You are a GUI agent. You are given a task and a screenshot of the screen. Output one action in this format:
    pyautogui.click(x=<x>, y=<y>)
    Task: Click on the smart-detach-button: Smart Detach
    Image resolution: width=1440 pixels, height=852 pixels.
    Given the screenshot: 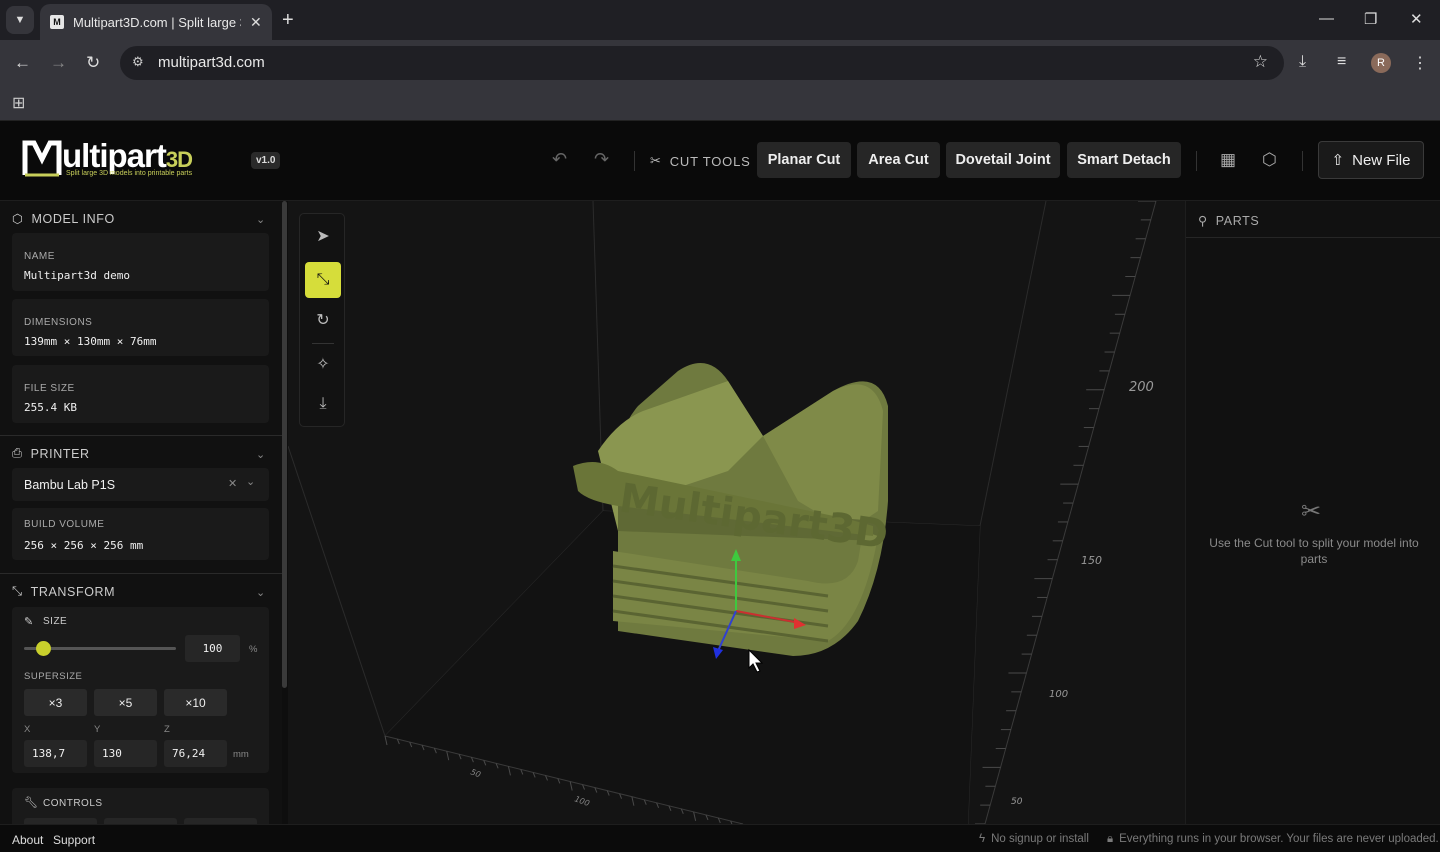 What is the action you would take?
    pyautogui.click(x=1124, y=160)
    